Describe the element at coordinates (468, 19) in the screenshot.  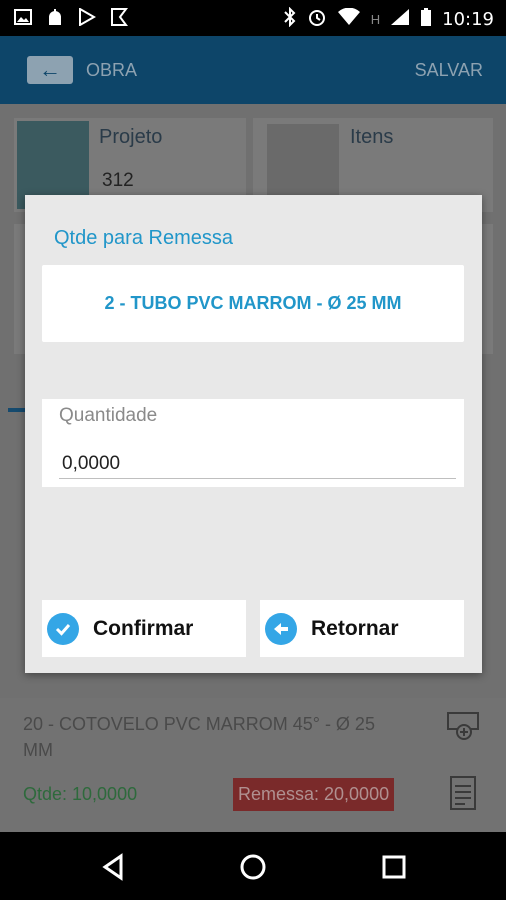
I see `clock: 10:19` at that location.